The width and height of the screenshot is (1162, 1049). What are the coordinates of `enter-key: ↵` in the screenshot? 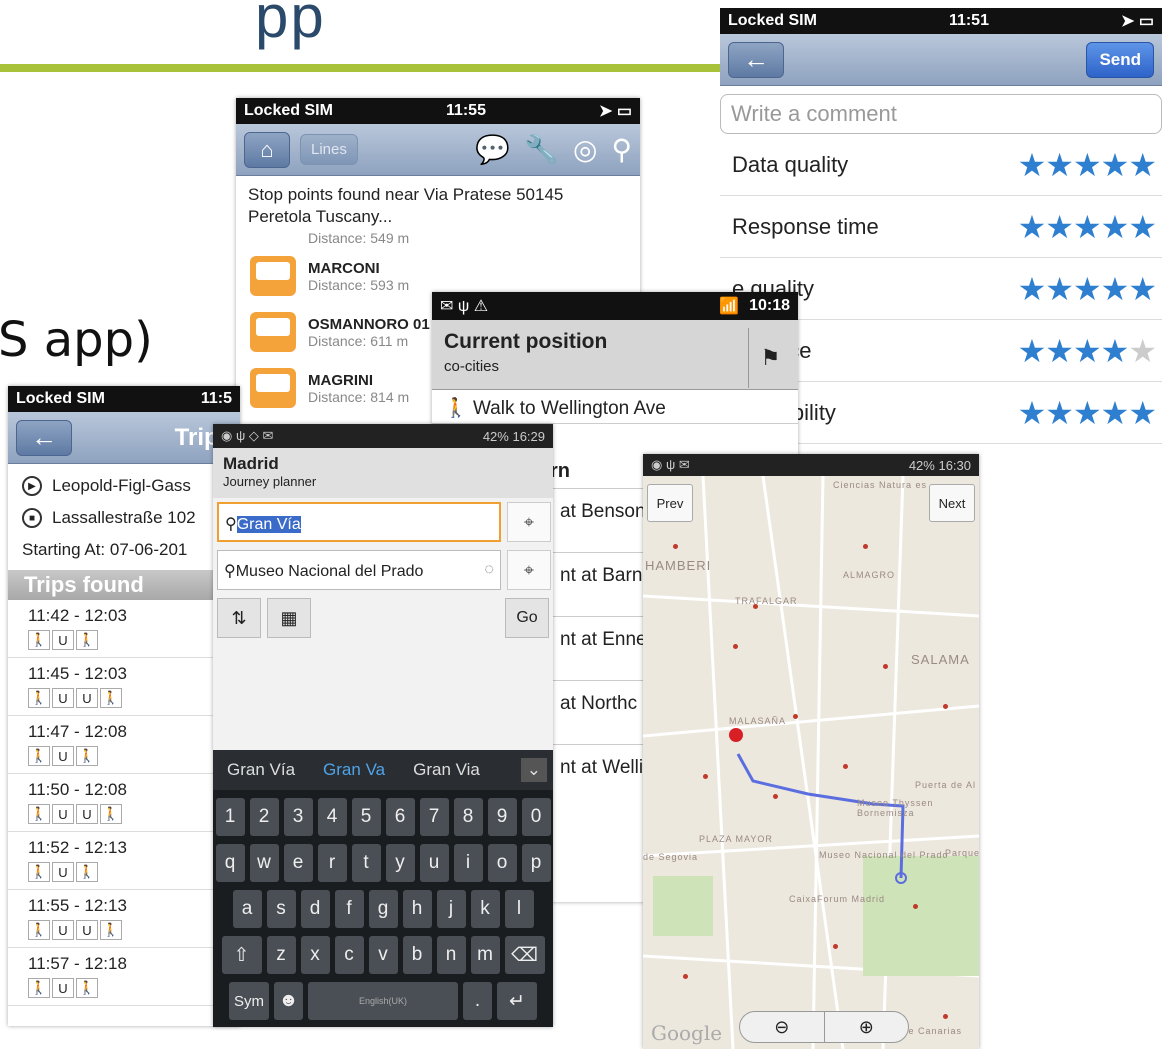 It's located at (517, 1001).